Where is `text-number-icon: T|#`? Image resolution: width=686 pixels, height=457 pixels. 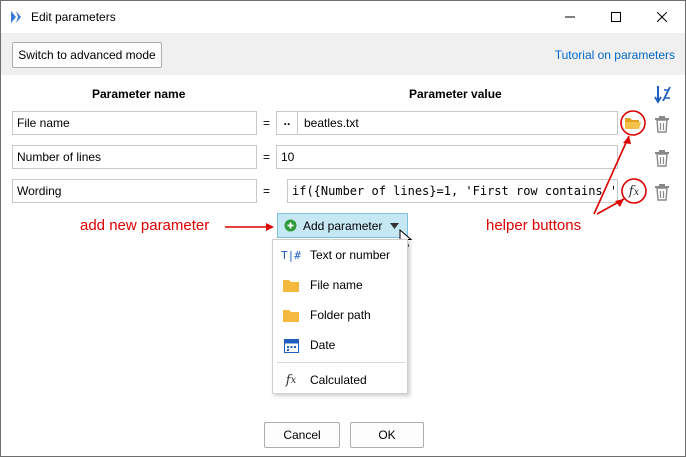 text-number-icon: T|# is located at coordinates (291, 255).